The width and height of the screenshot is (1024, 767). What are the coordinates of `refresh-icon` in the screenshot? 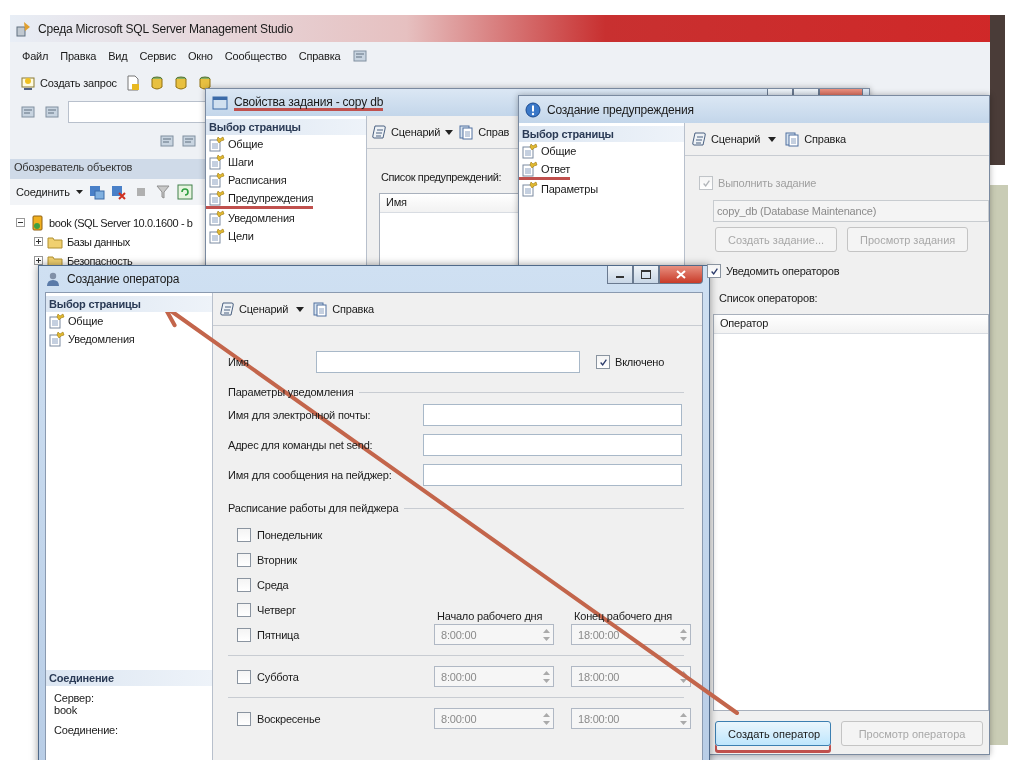 It's located at (184, 192).